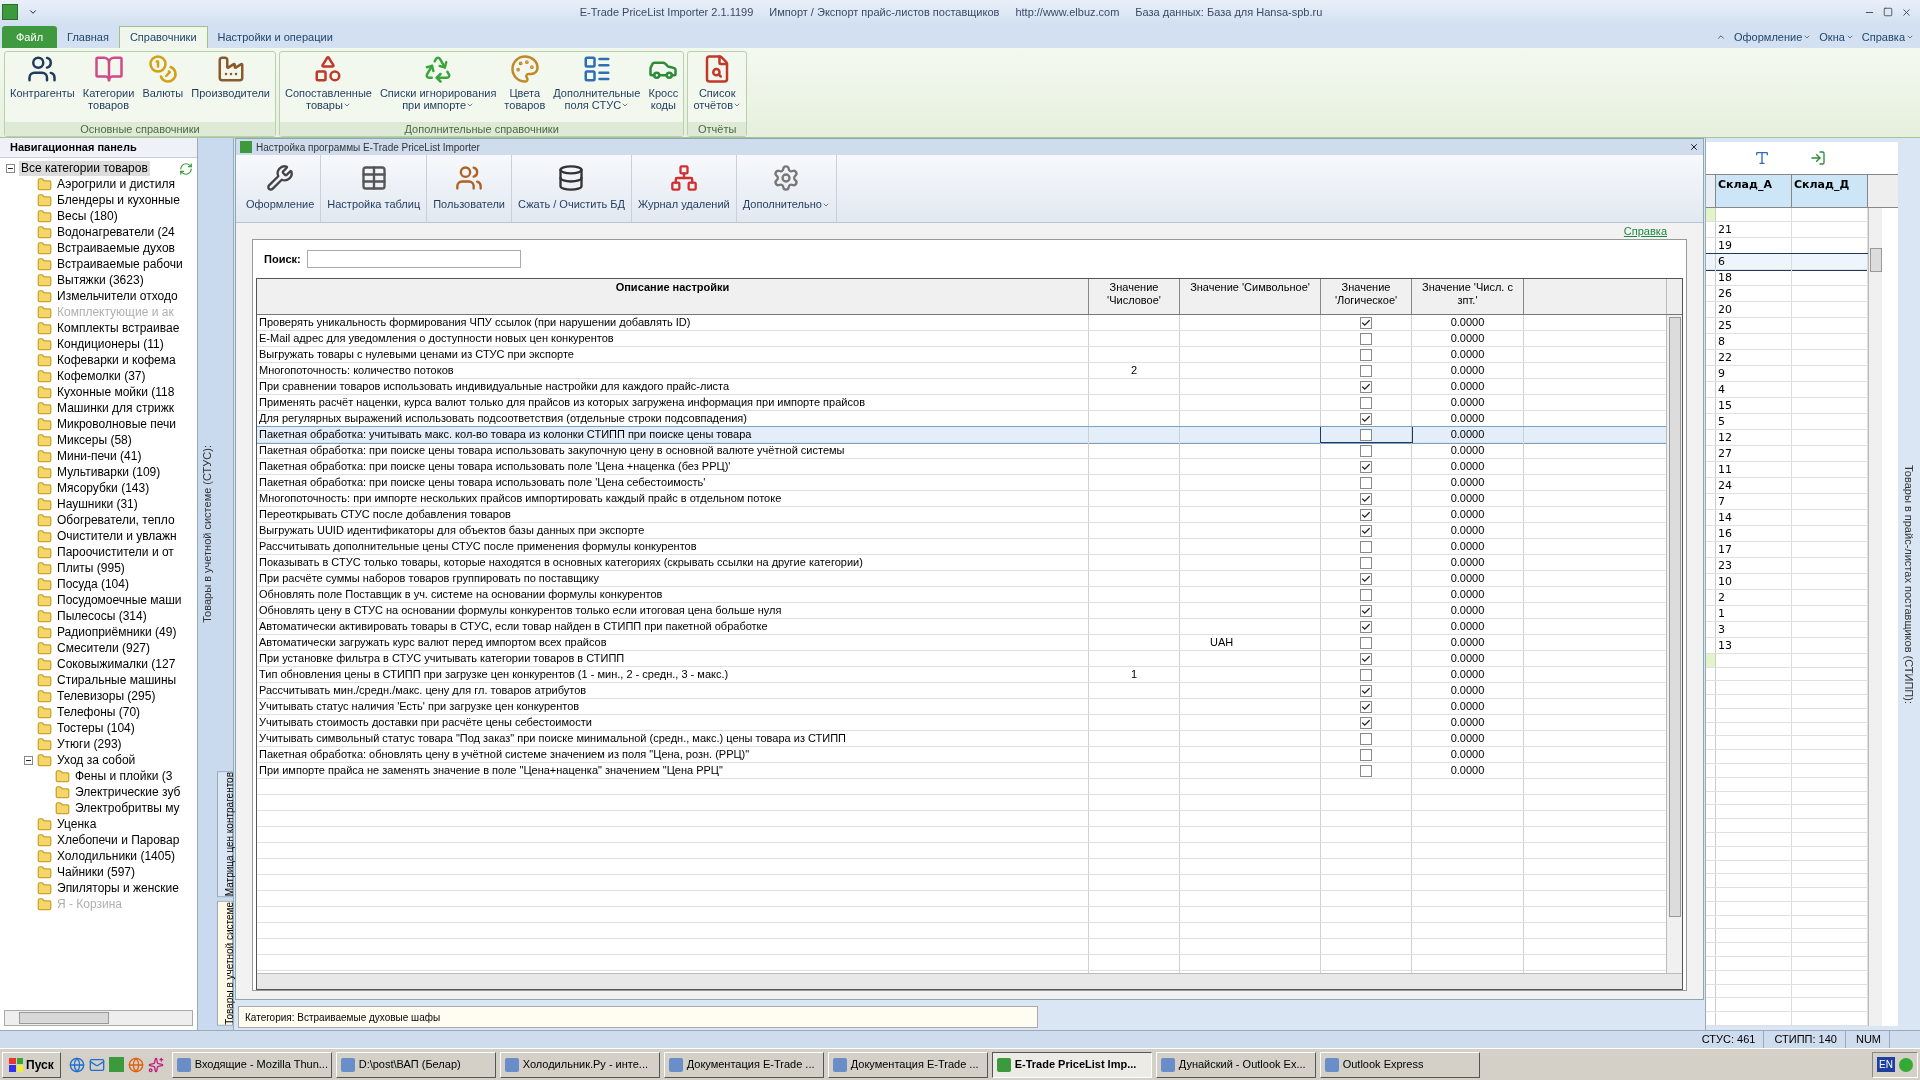  What do you see at coordinates (101, 376) in the screenshot?
I see `tree-item: Кофемолки (37)` at bounding box center [101, 376].